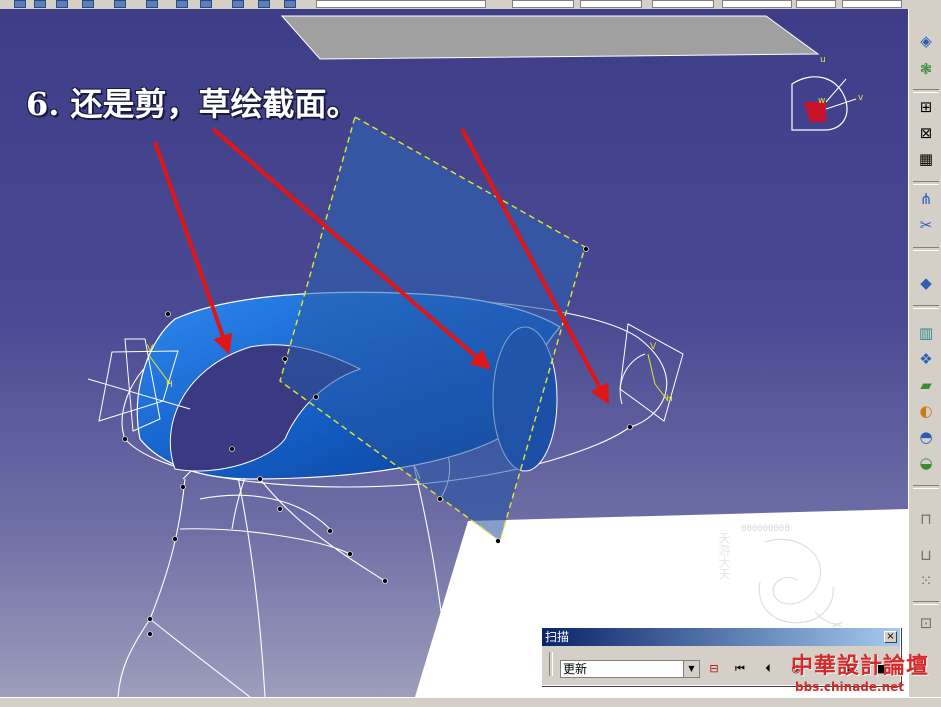 Image resolution: width=941 pixels, height=707 pixels. Describe the element at coordinates (926, 225) in the screenshot. I see `cut-icon: ✂` at that location.